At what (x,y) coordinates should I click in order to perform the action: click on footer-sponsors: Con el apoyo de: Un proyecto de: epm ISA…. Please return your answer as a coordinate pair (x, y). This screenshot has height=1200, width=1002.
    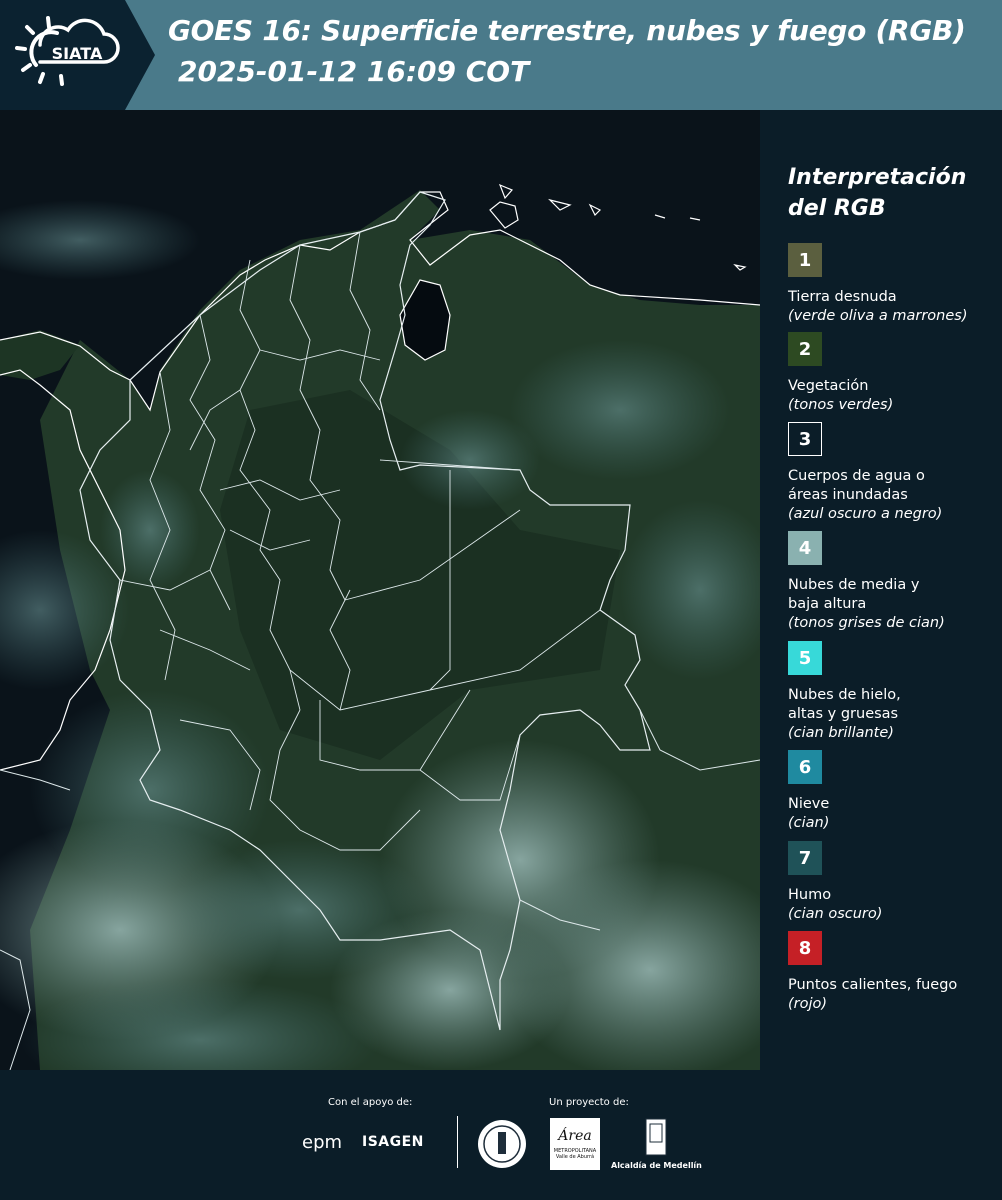
    Looking at the image, I should click on (501, 1135).